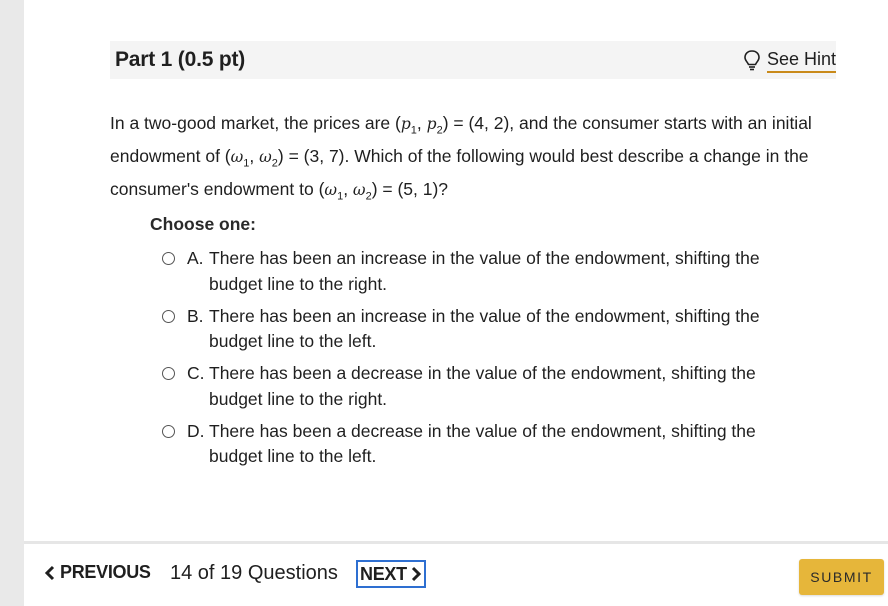  Describe the element at coordinates (105, 572) in the screenshot. I see `previous-label: PREVIOUS` at that location.